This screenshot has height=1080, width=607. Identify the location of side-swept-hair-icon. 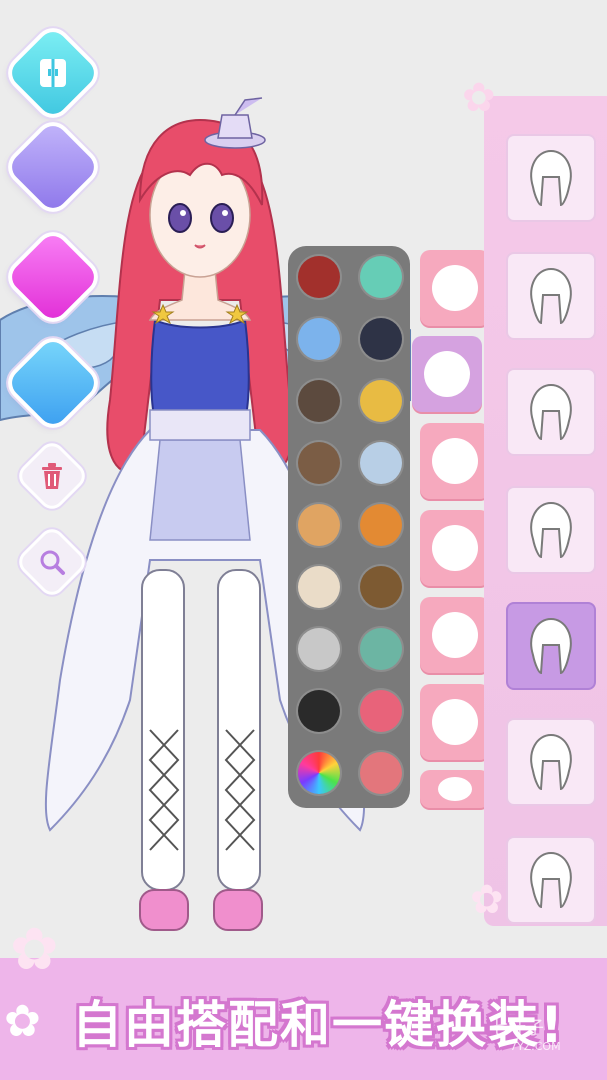
(551, 646).